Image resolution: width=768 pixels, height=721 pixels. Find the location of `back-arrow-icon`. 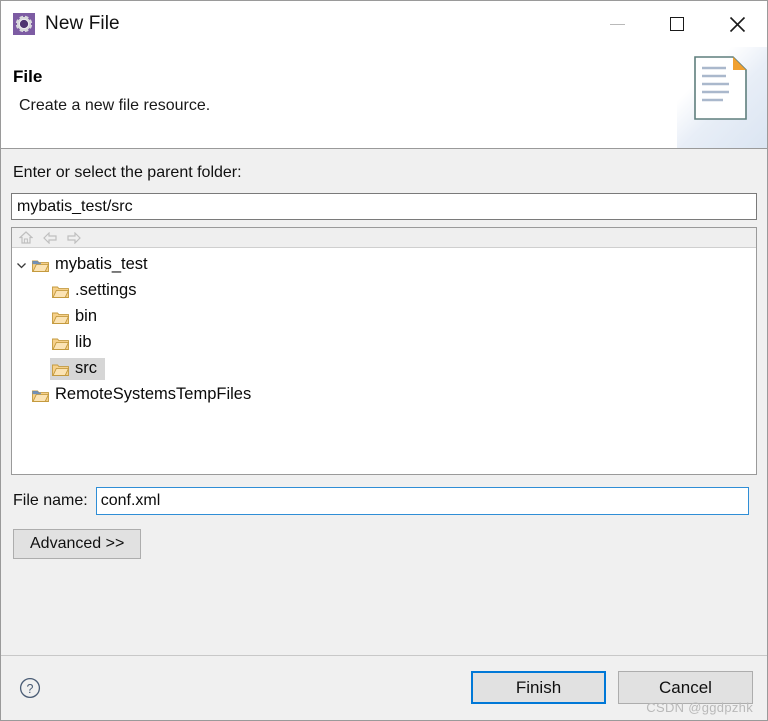

back-arrow-icon is located at coordinates (50, 237).